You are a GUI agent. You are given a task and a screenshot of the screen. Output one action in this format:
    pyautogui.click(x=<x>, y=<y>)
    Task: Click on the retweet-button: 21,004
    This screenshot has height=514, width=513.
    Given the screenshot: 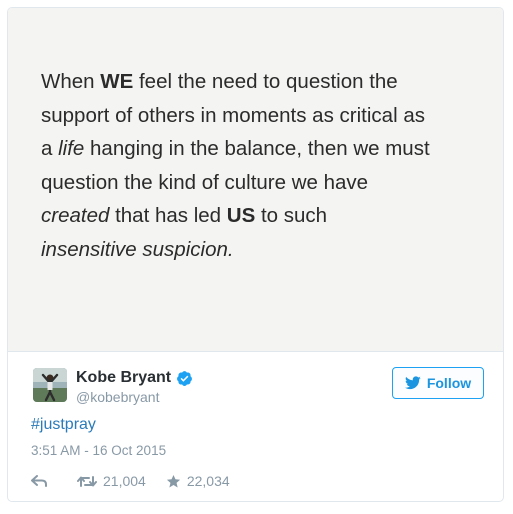 What is the action you would take?
    pyautogui.click(x=111, y=481)
    